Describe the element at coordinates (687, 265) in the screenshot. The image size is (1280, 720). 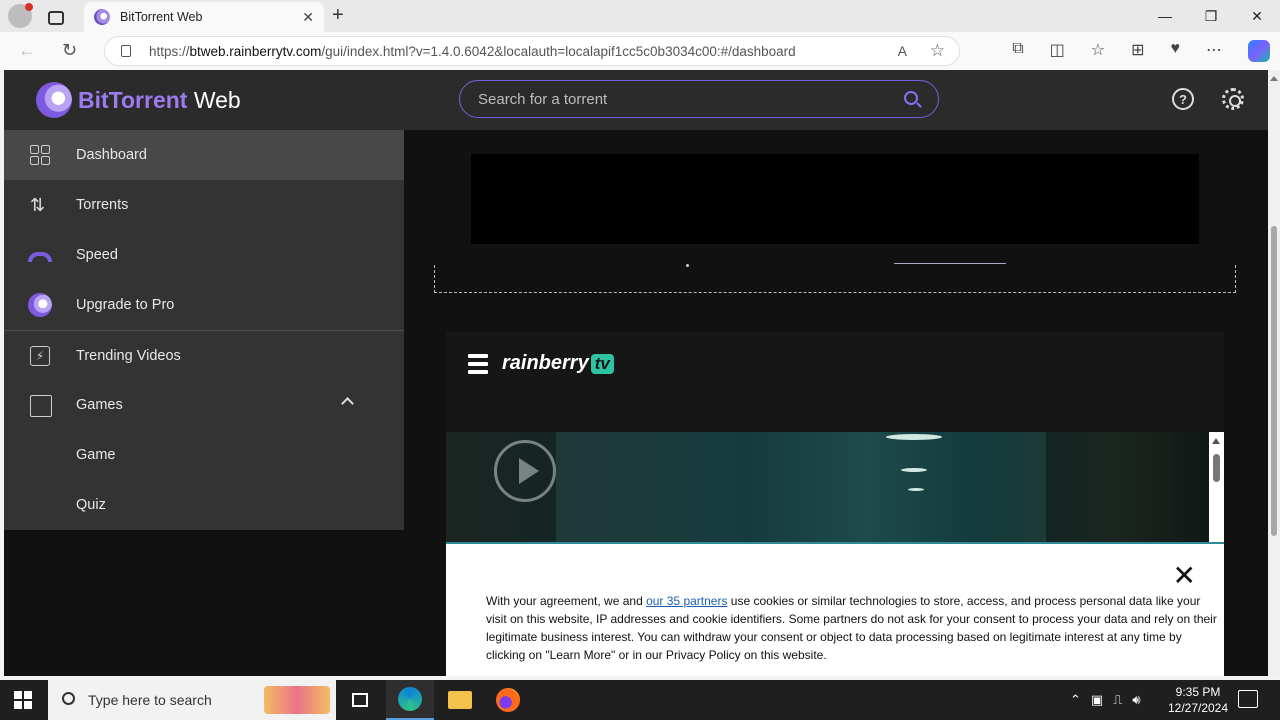
I see `ad-indicator` at that location.